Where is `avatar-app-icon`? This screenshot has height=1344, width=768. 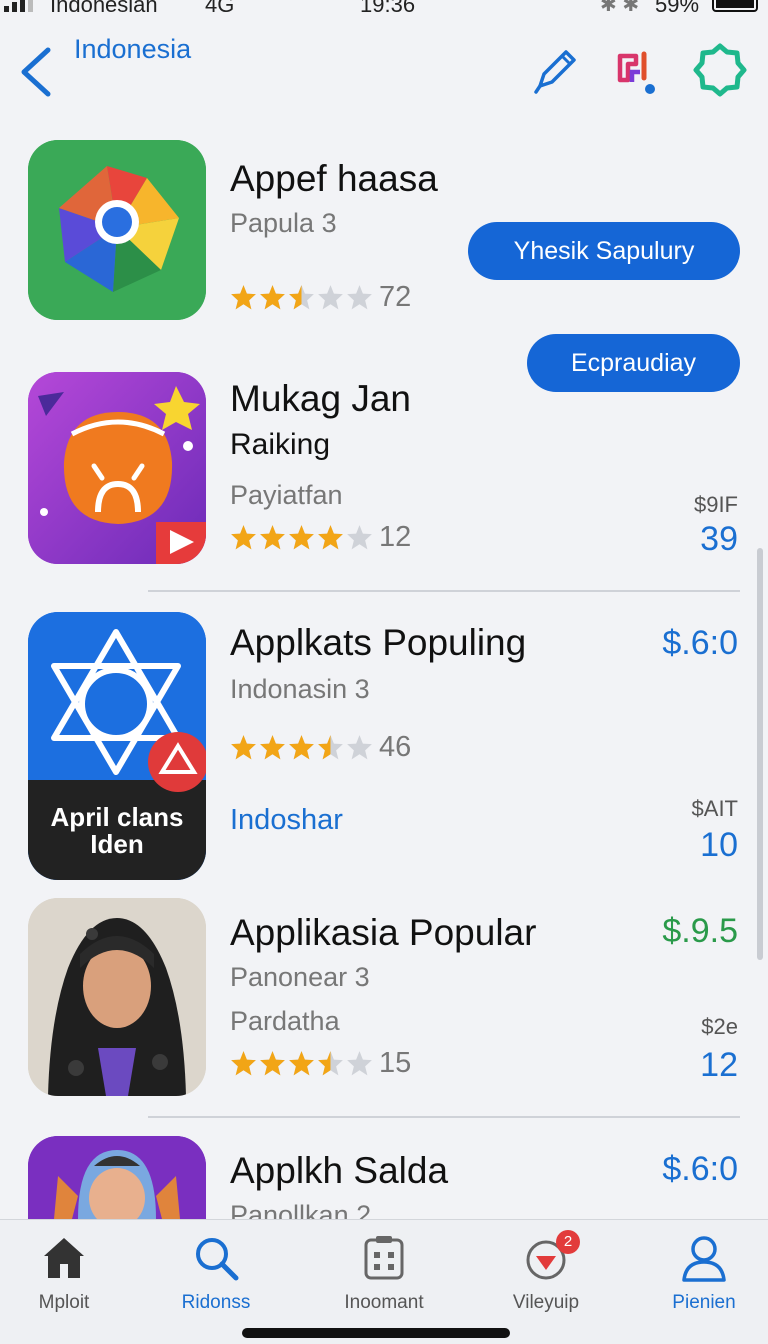
avatar-app-icon is located at coordinates (117, 1177).